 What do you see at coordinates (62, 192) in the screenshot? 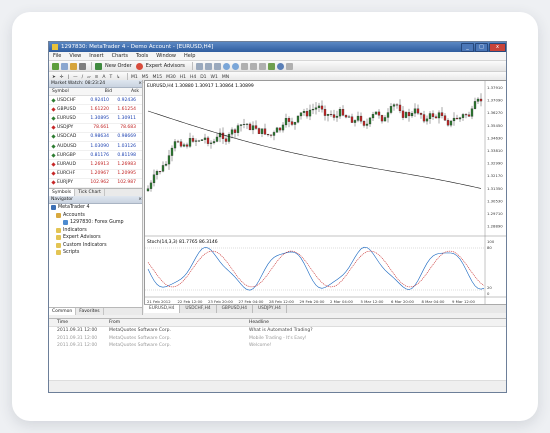
I see `tab-symbols: Symbols` at bounding box center [62, 192].